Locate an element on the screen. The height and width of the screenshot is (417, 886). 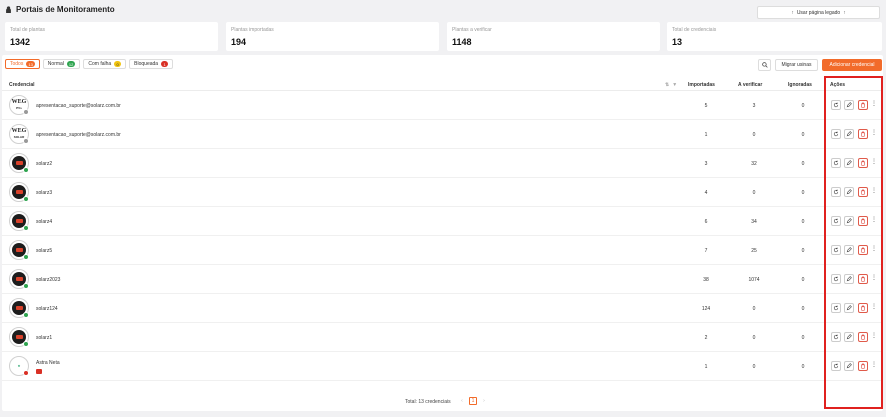
table-row: solarz4 6 34 0 ⋮ is located at coordinates (442, 221).